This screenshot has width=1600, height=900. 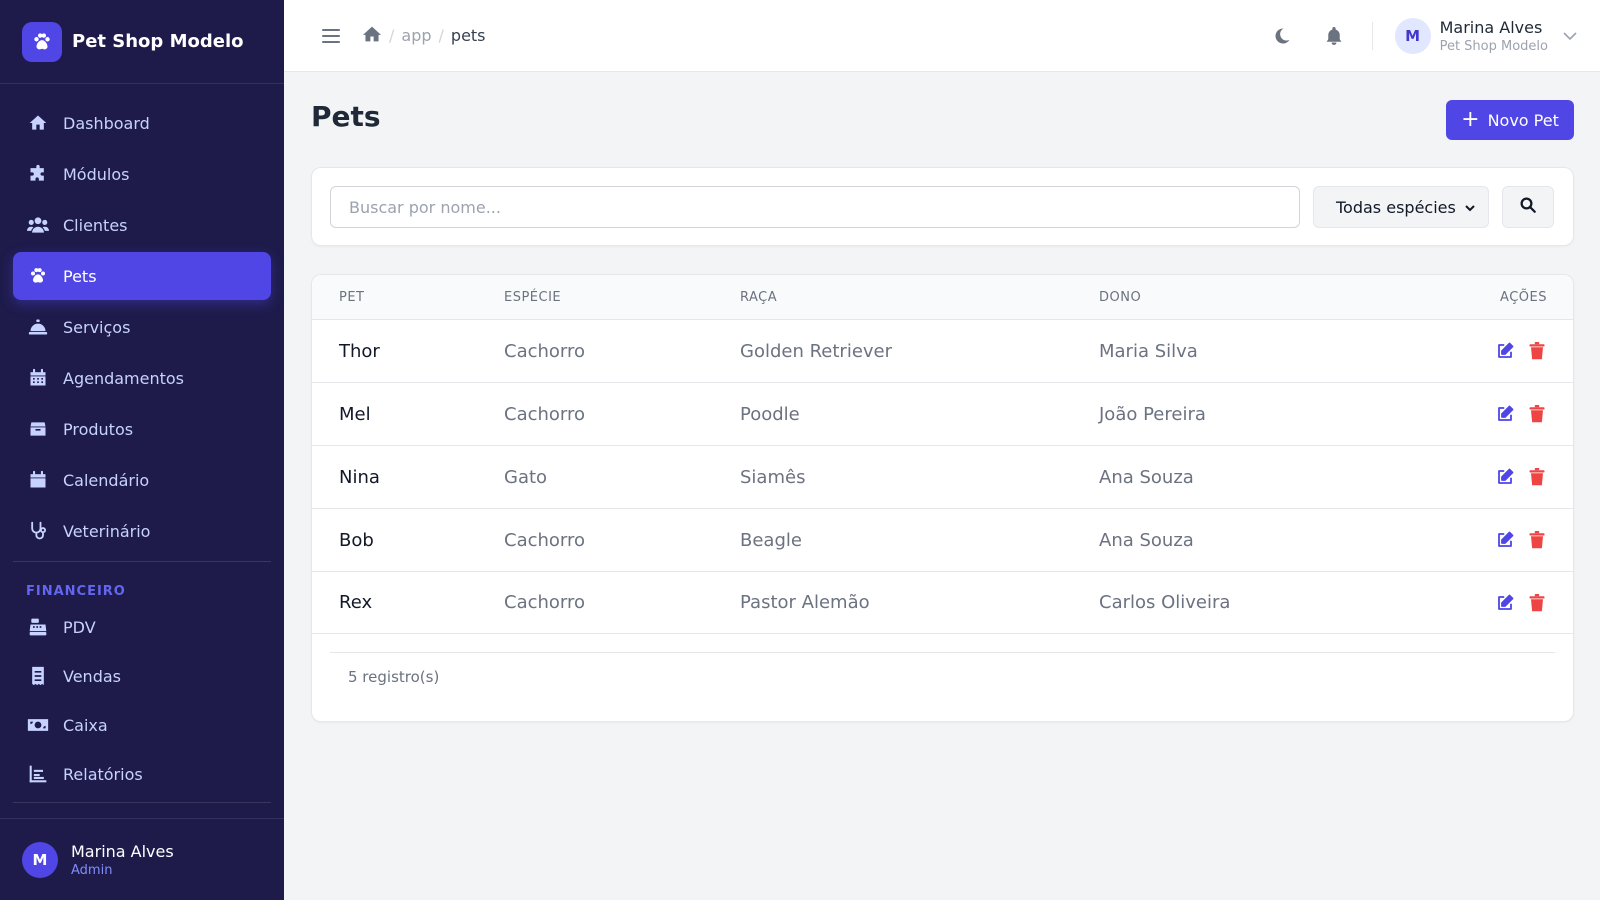 I want to click on table-row: Nina Gato Siamês Ana Souza, so click(x=942, y=476).